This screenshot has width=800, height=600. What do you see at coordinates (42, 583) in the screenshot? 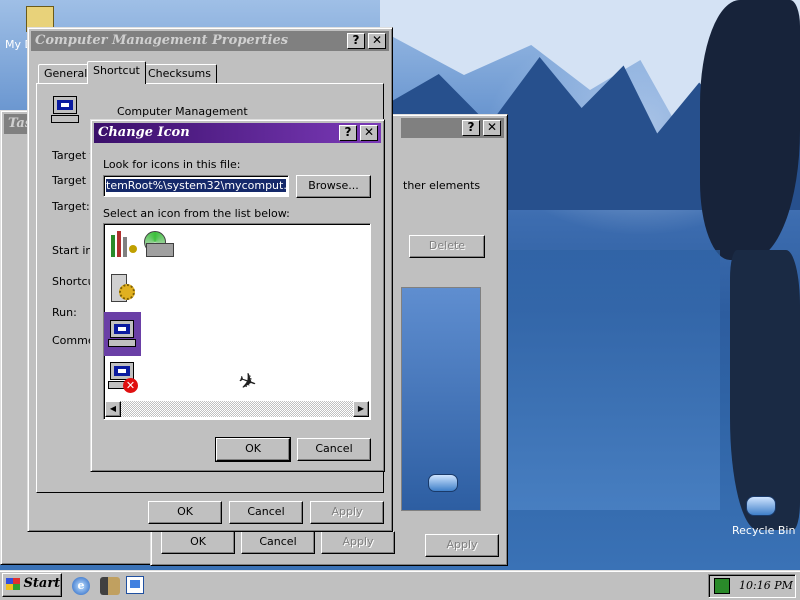
I see `start-label: Start` at bounding box center [42, 583].